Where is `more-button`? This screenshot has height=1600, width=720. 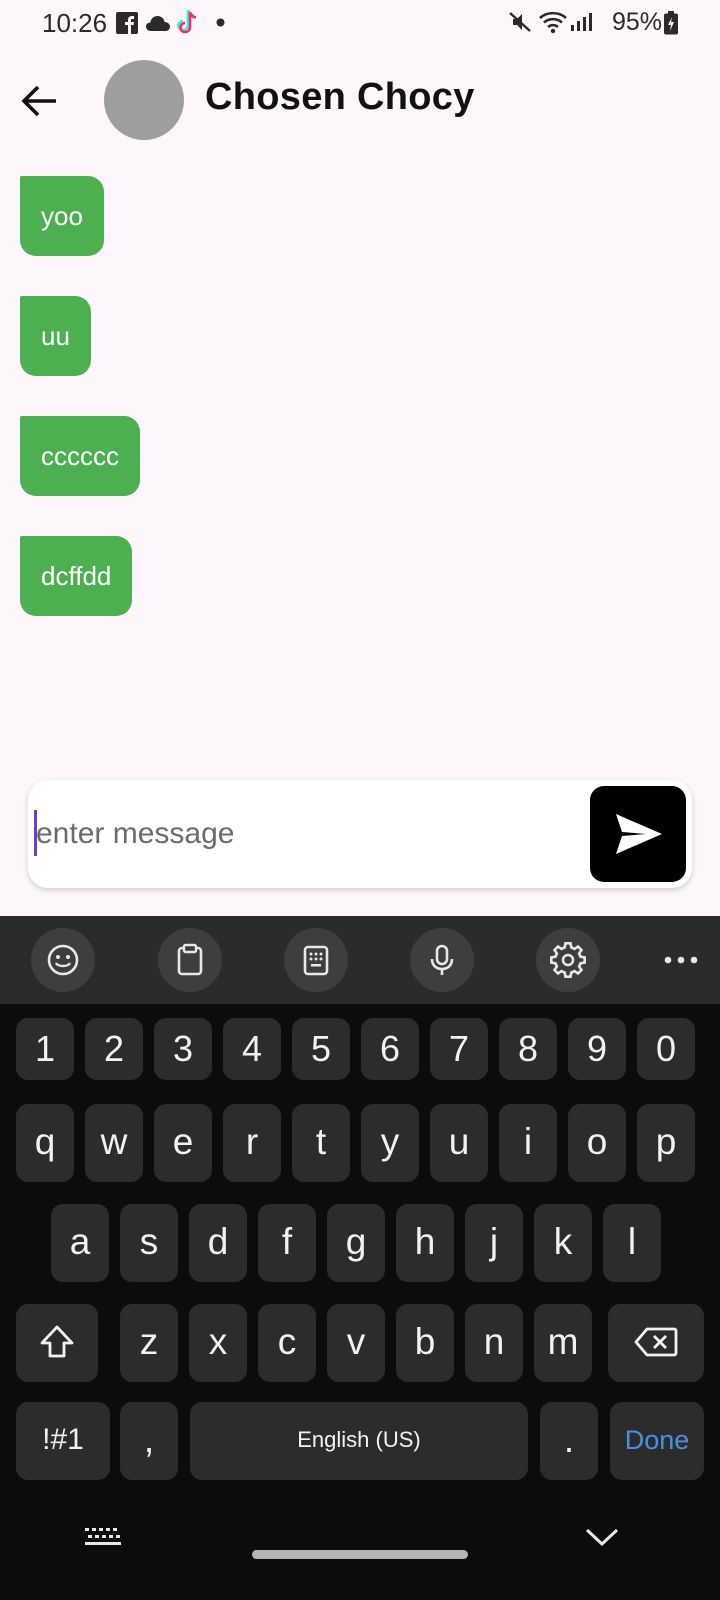
more-button is located at coordinates (681, 960).